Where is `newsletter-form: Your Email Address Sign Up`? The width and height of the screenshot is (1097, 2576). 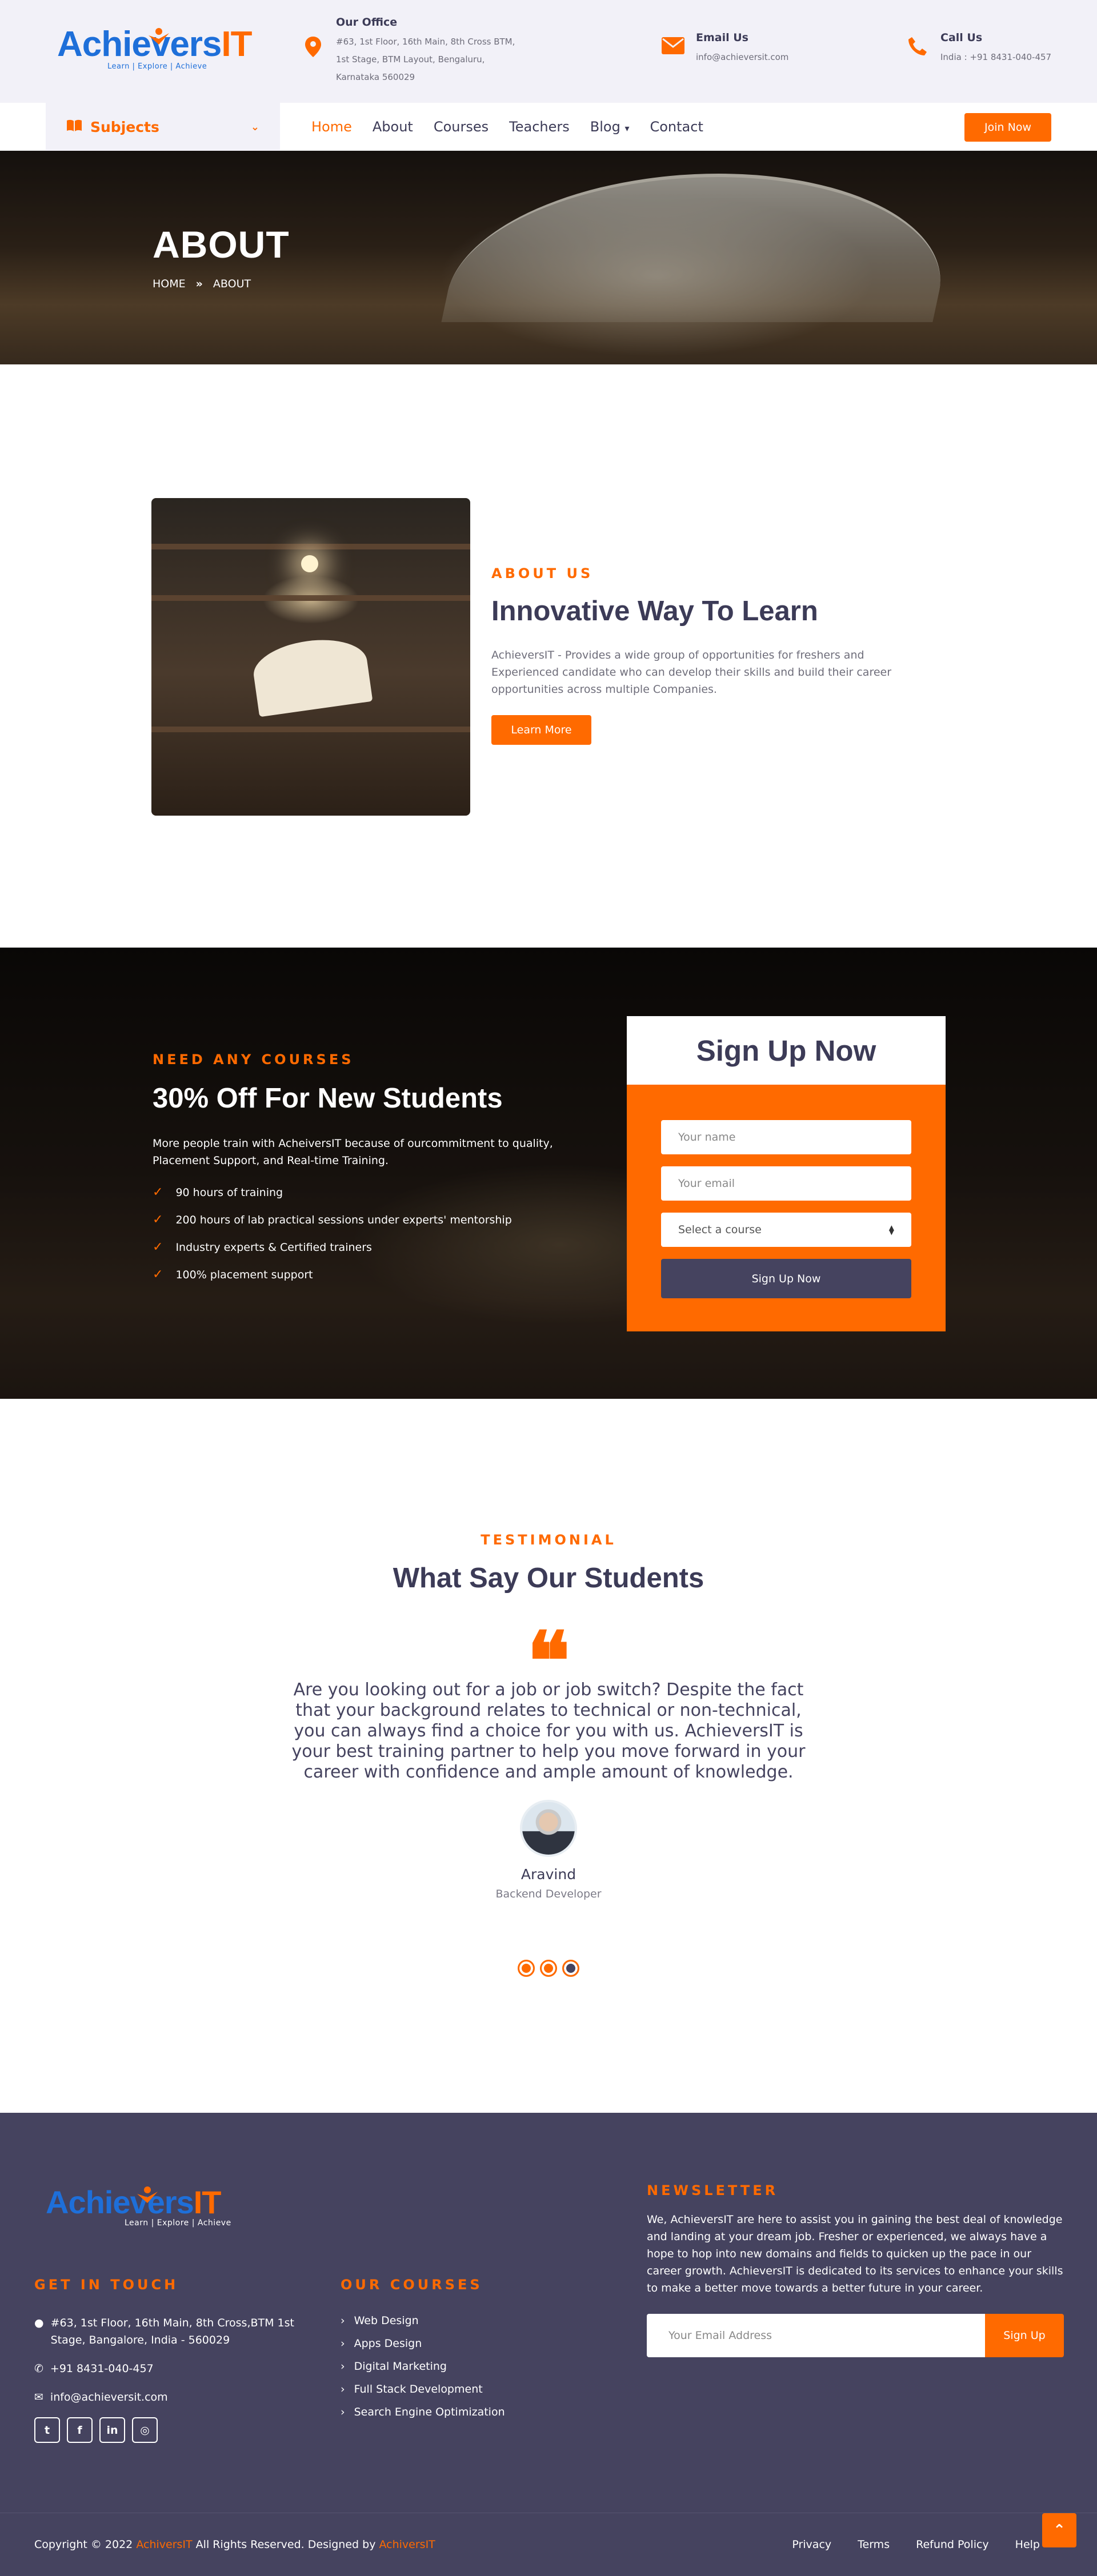
newsletter-form: Your Email Address Sign Up is located at coordinates (856, 2335).